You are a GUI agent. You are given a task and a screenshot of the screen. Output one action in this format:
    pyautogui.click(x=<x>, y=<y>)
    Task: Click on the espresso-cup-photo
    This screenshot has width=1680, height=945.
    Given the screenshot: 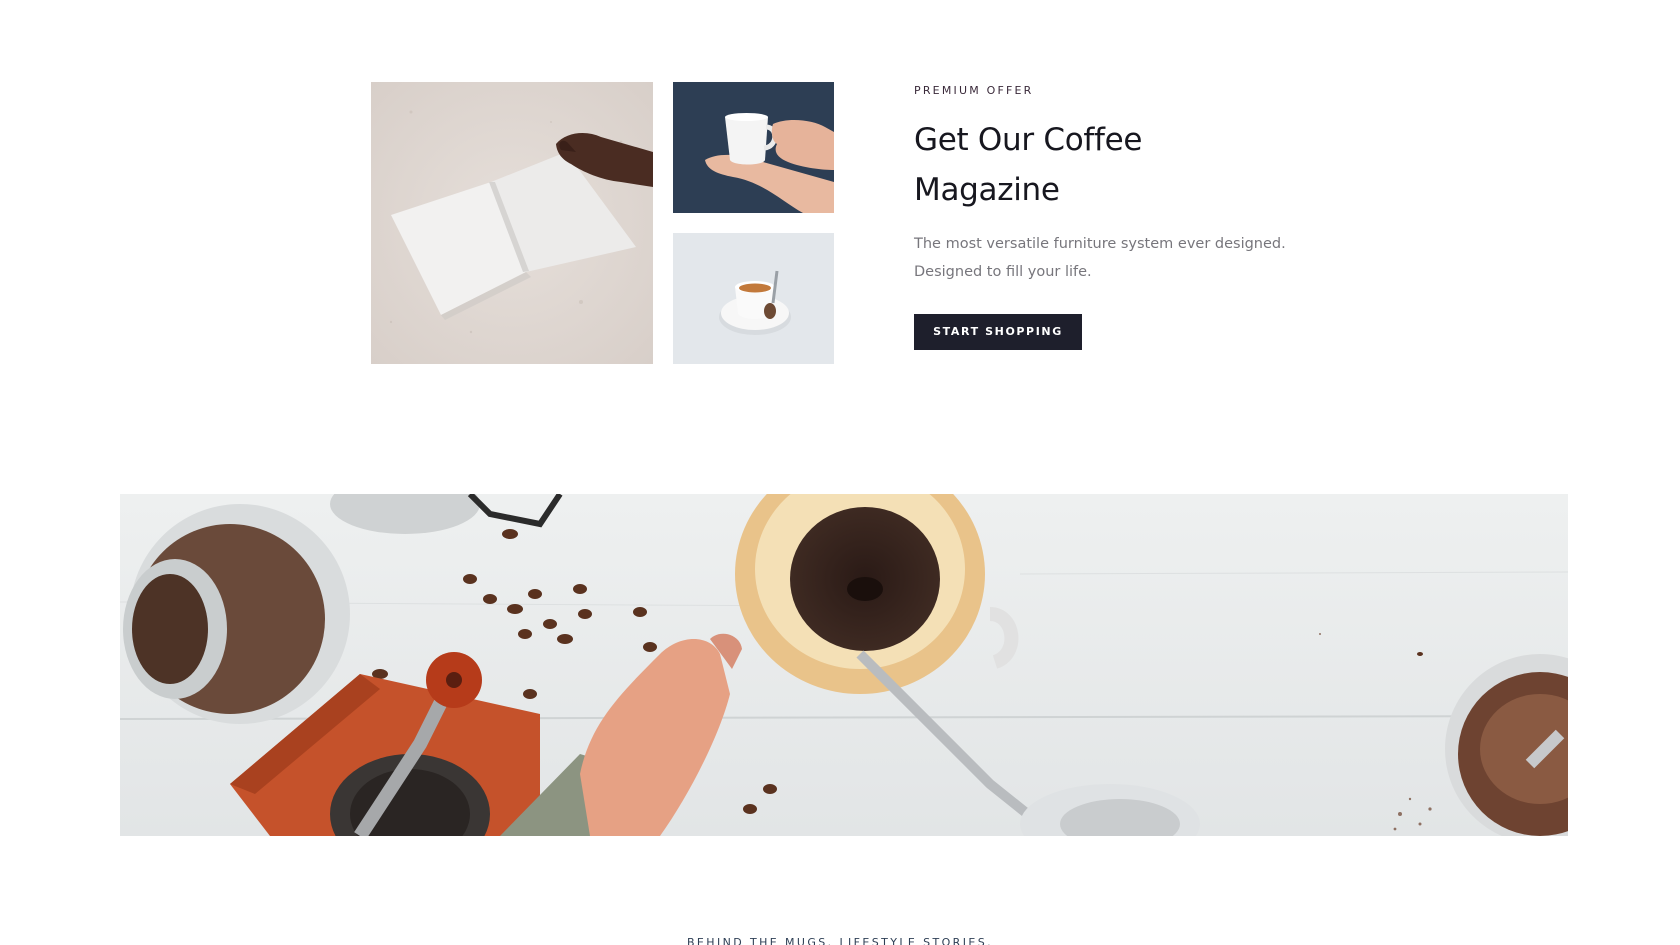 What is the action you would take?
    pyautogui.click(x=753, y=298)
    